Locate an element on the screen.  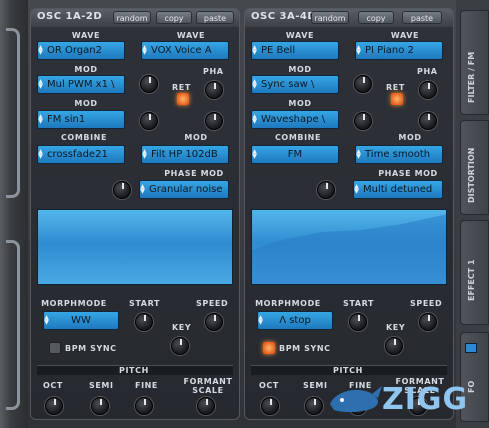
osc2-copy-button: copy is located at coordinates (376, 17).